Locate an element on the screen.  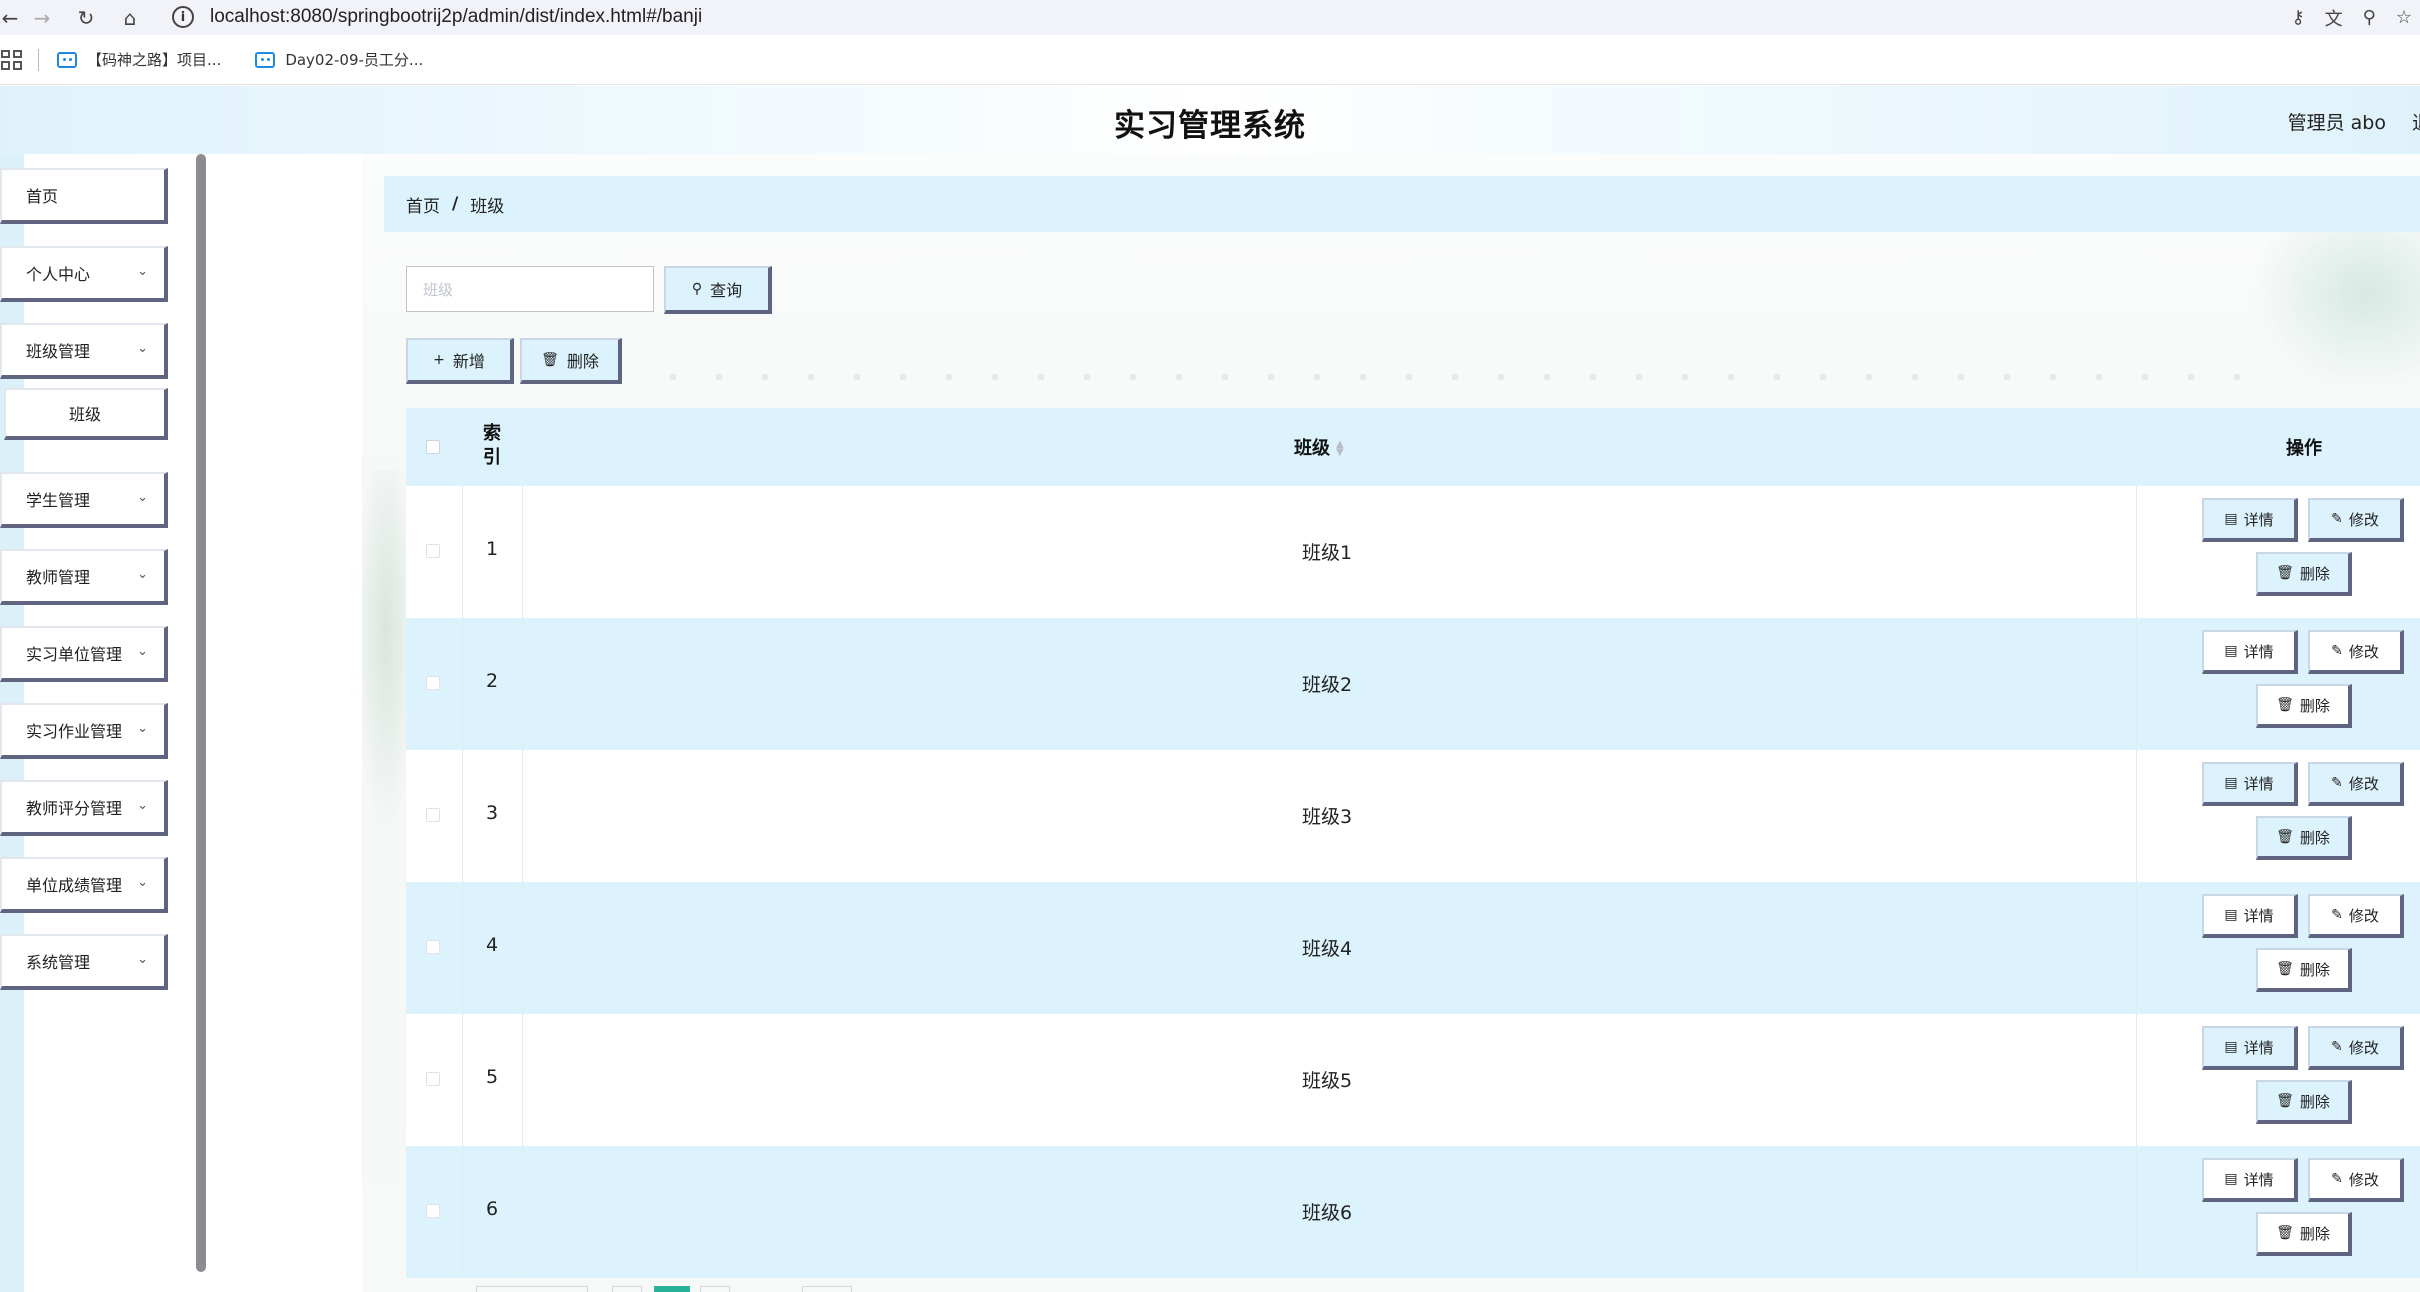
row-class-name: 班级6 is located at coordinates (1327, 1213).